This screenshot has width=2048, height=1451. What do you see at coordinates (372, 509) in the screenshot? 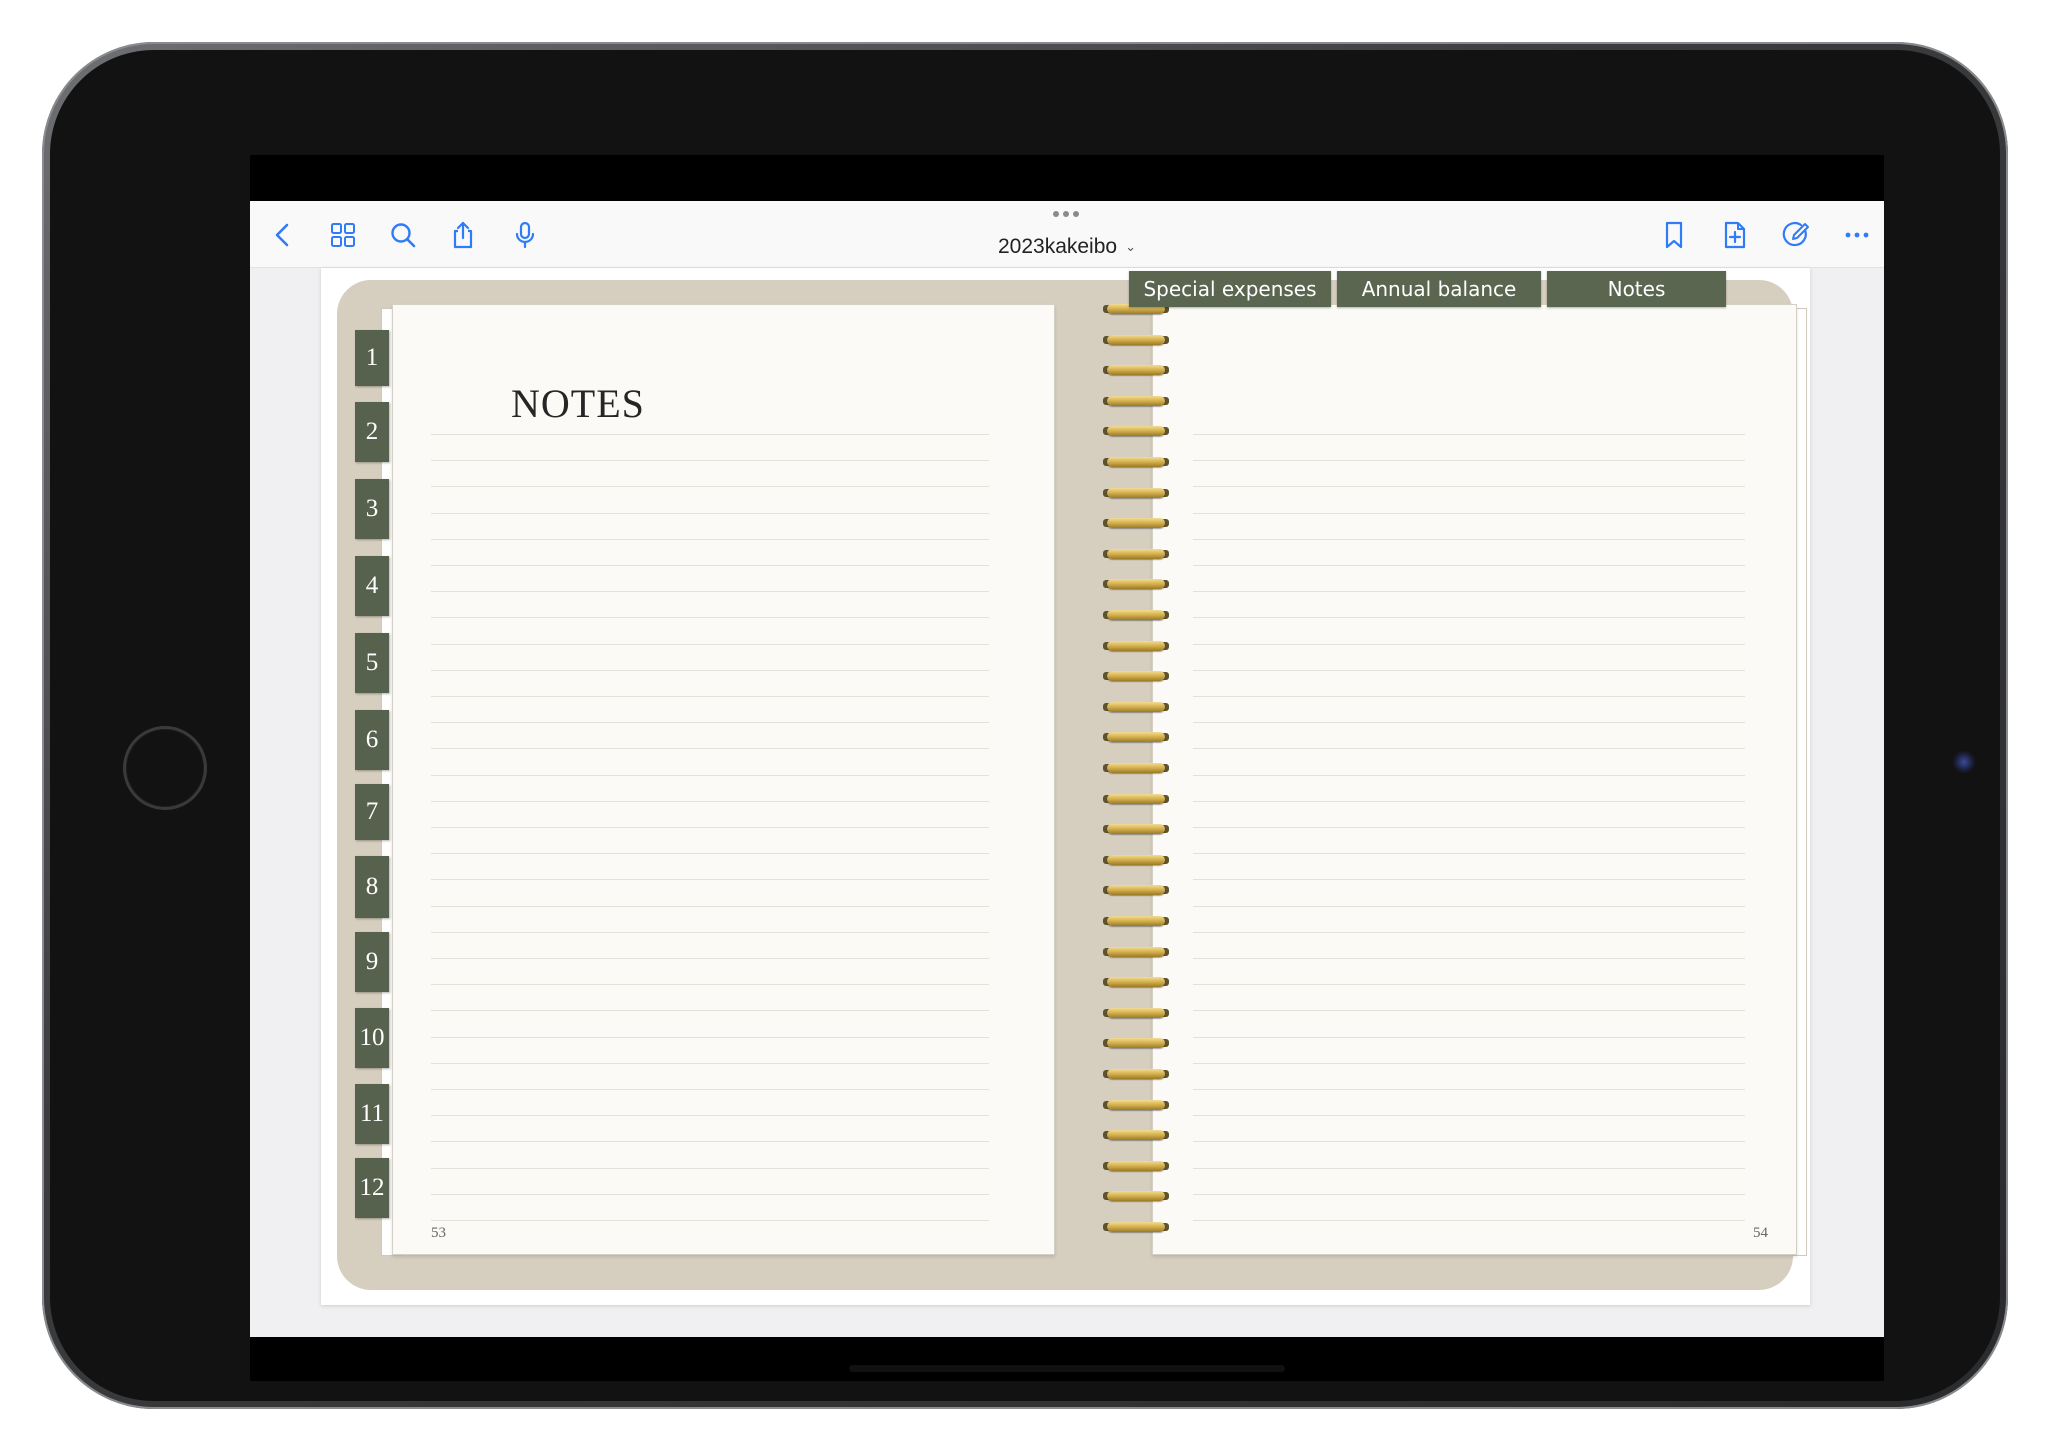
I see `month-tab-3: 3` at bounding box center [372, 509].